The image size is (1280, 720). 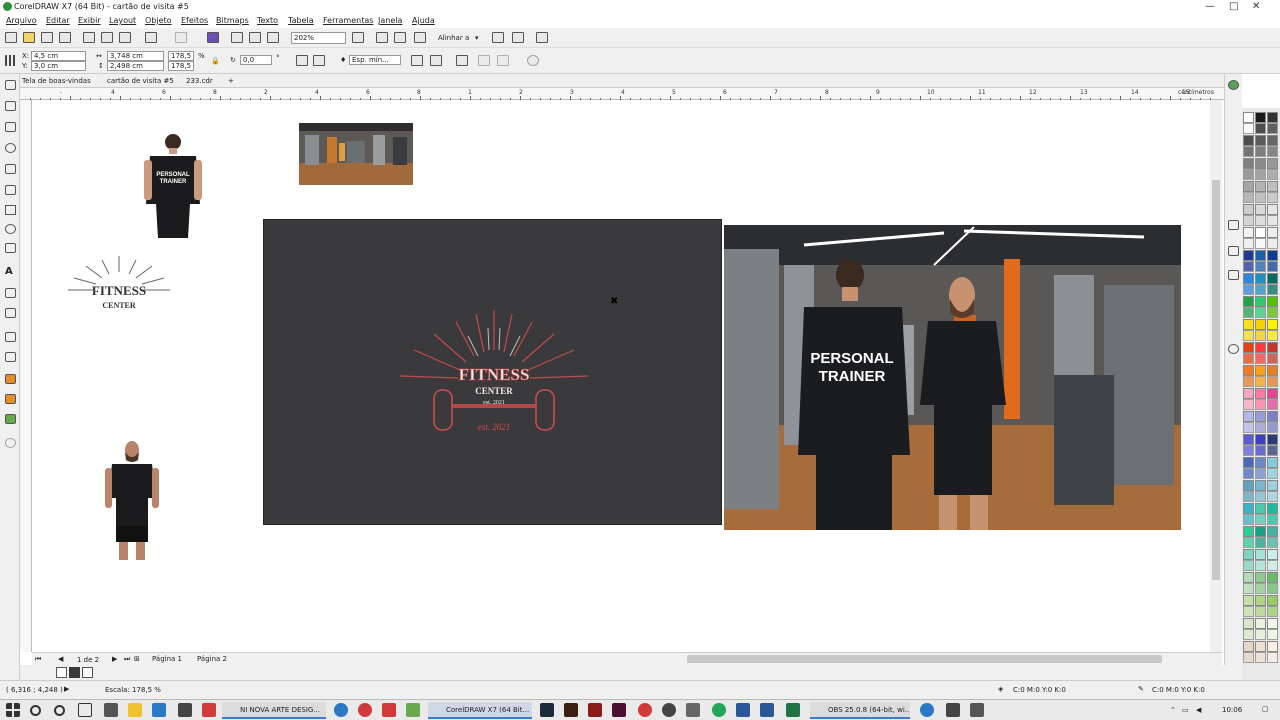 I want to click on tab-page-1: Página 1, so click(x=167, y=659).